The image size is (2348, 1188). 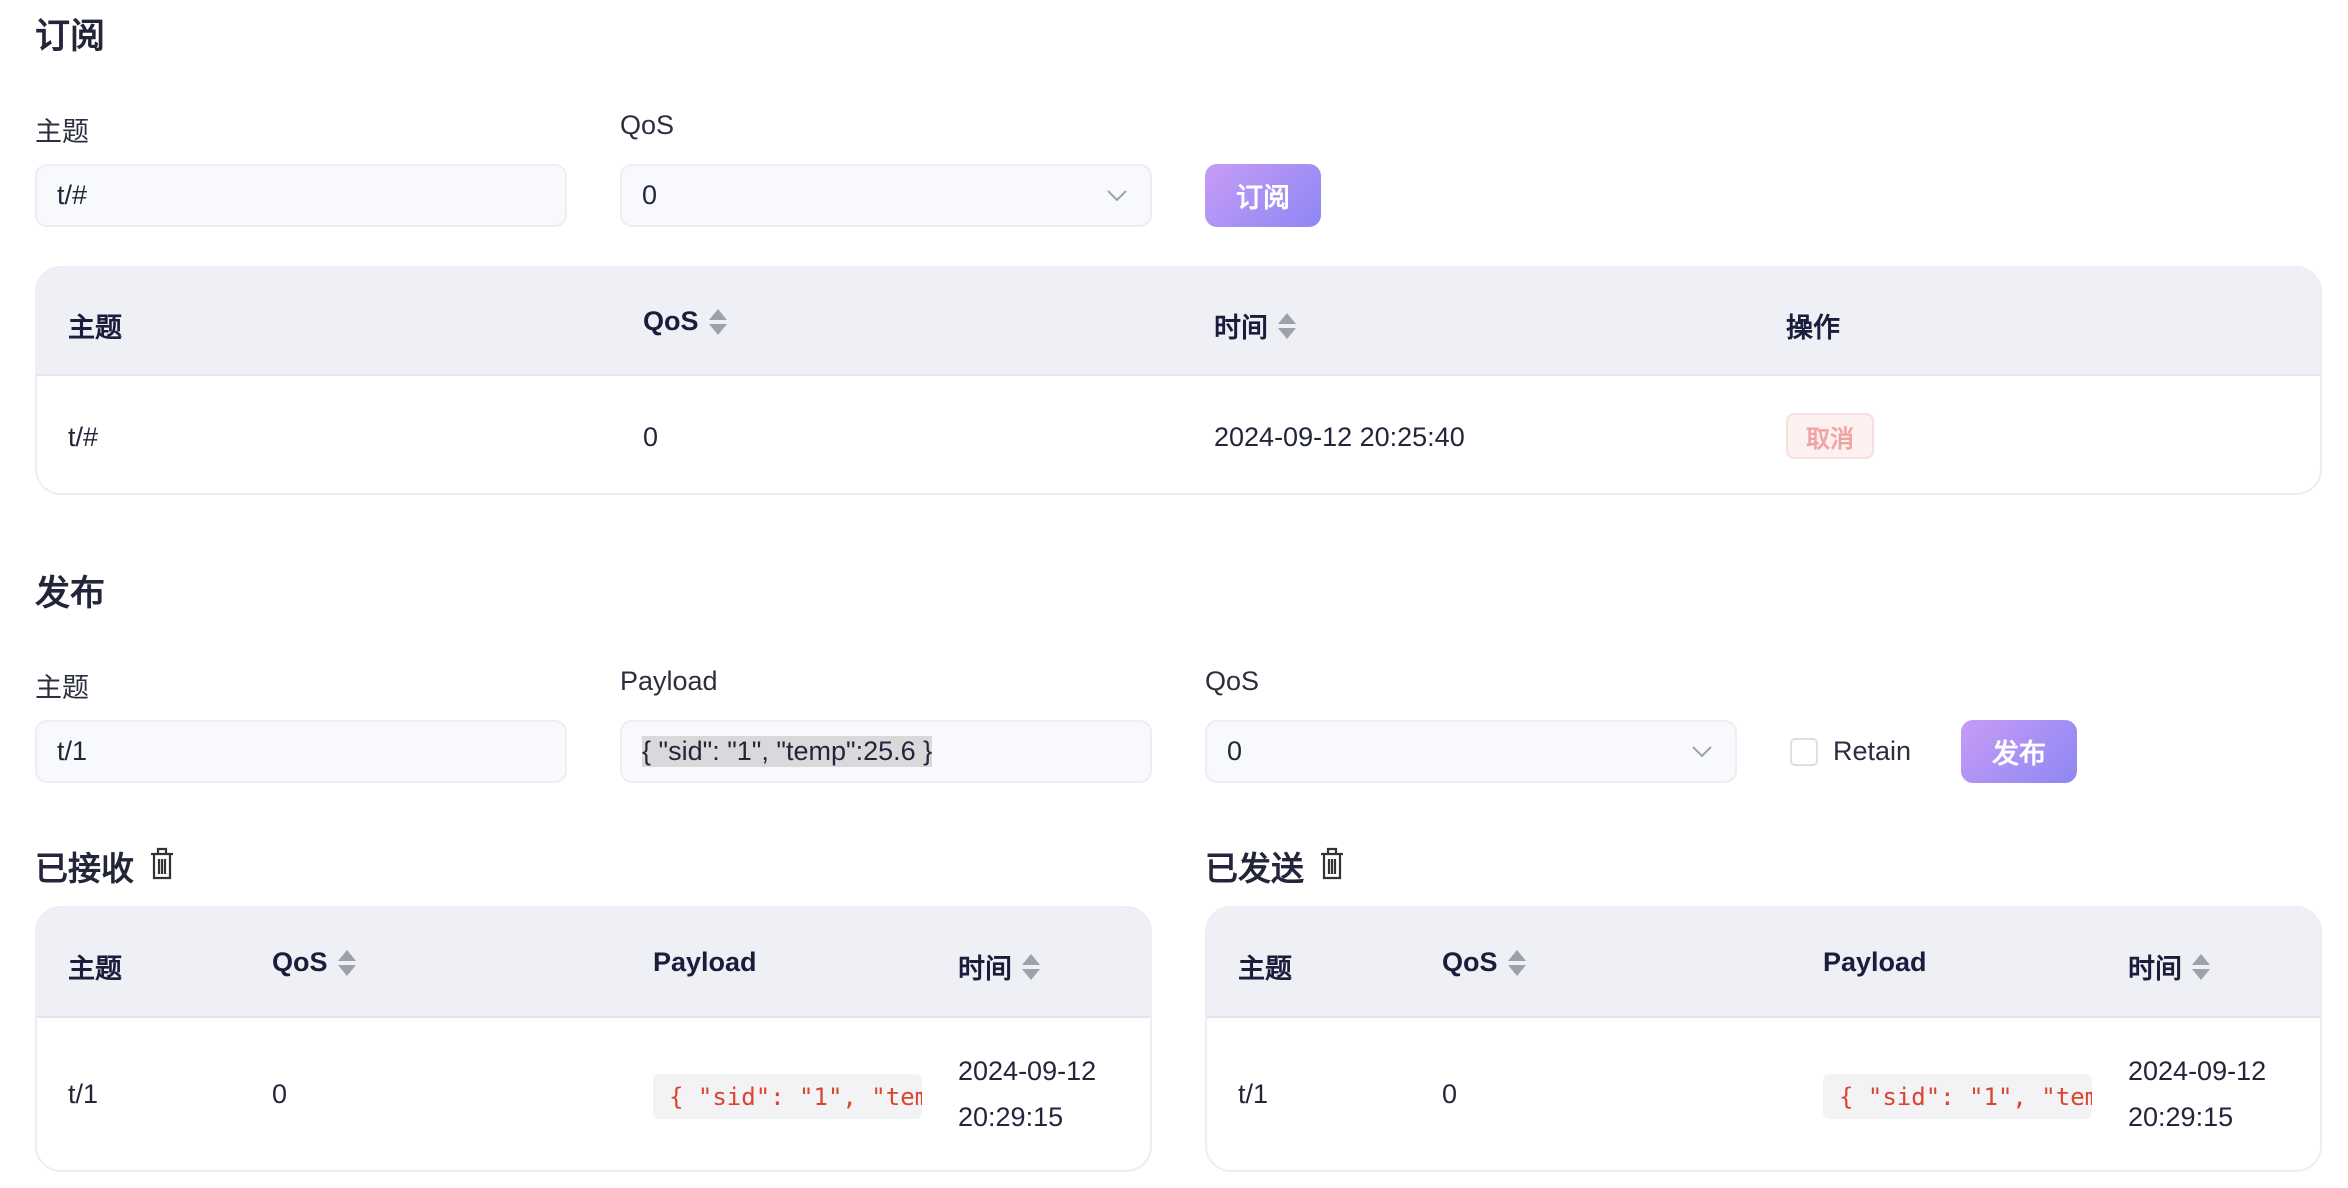 I want to click on subscribe-qos-label: QoS, so click(x=647, y=125).